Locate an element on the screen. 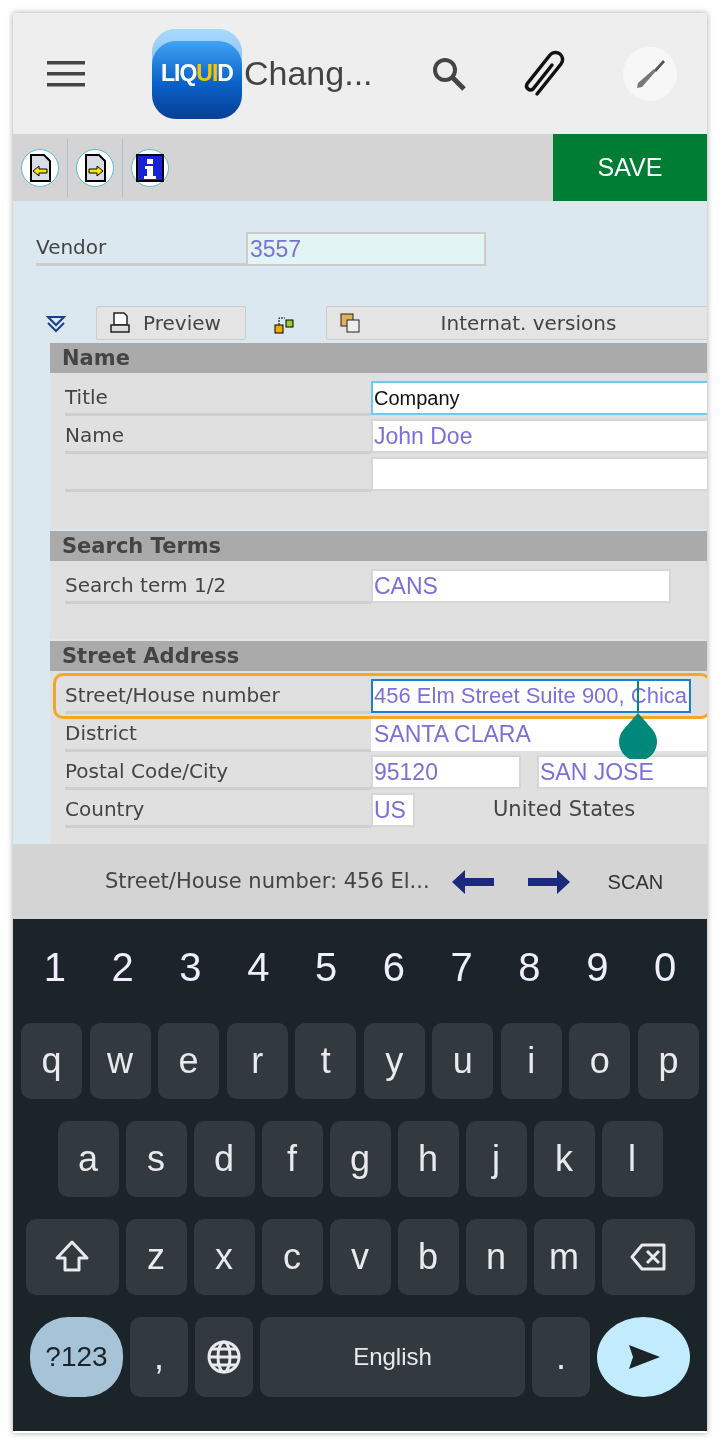 Image resolution: width=720 pixels, height=1446 pixels. vendor-field: 3557 is located at coordinates (366, 249).